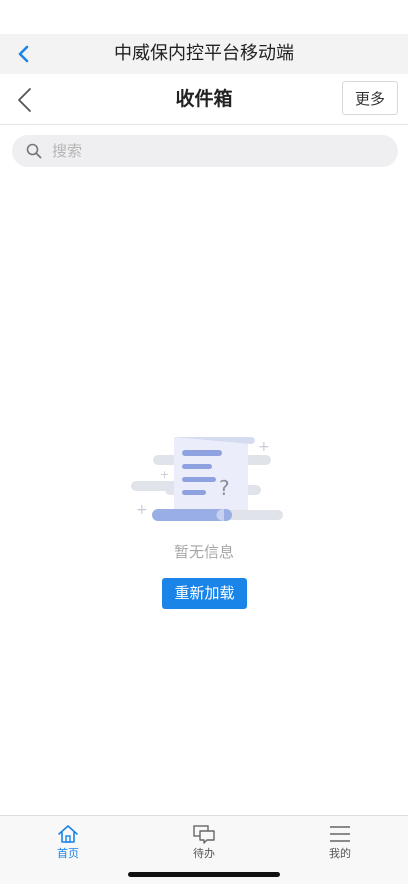  I want to click on tab-todo-label: 待办, so click(204, 853).